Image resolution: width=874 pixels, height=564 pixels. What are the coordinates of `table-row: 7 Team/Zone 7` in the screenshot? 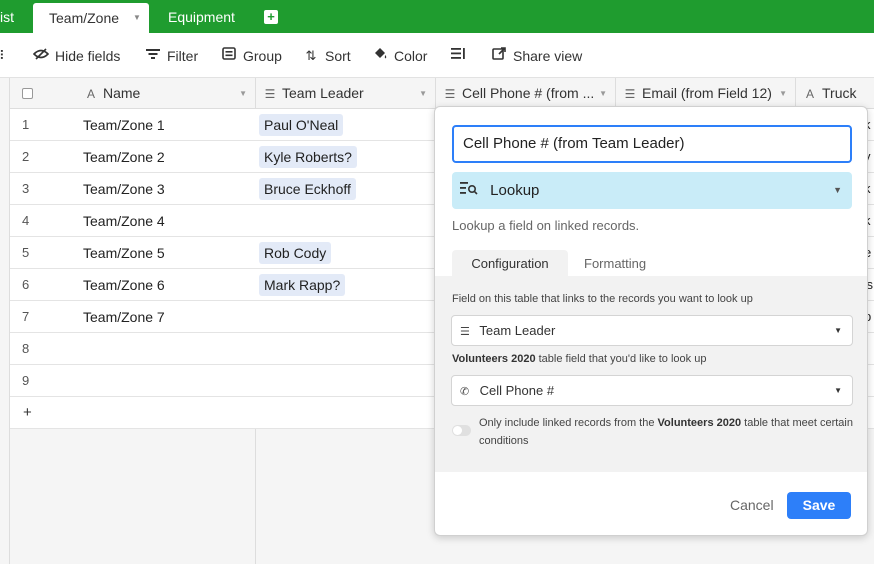 It's located at (133, 317).